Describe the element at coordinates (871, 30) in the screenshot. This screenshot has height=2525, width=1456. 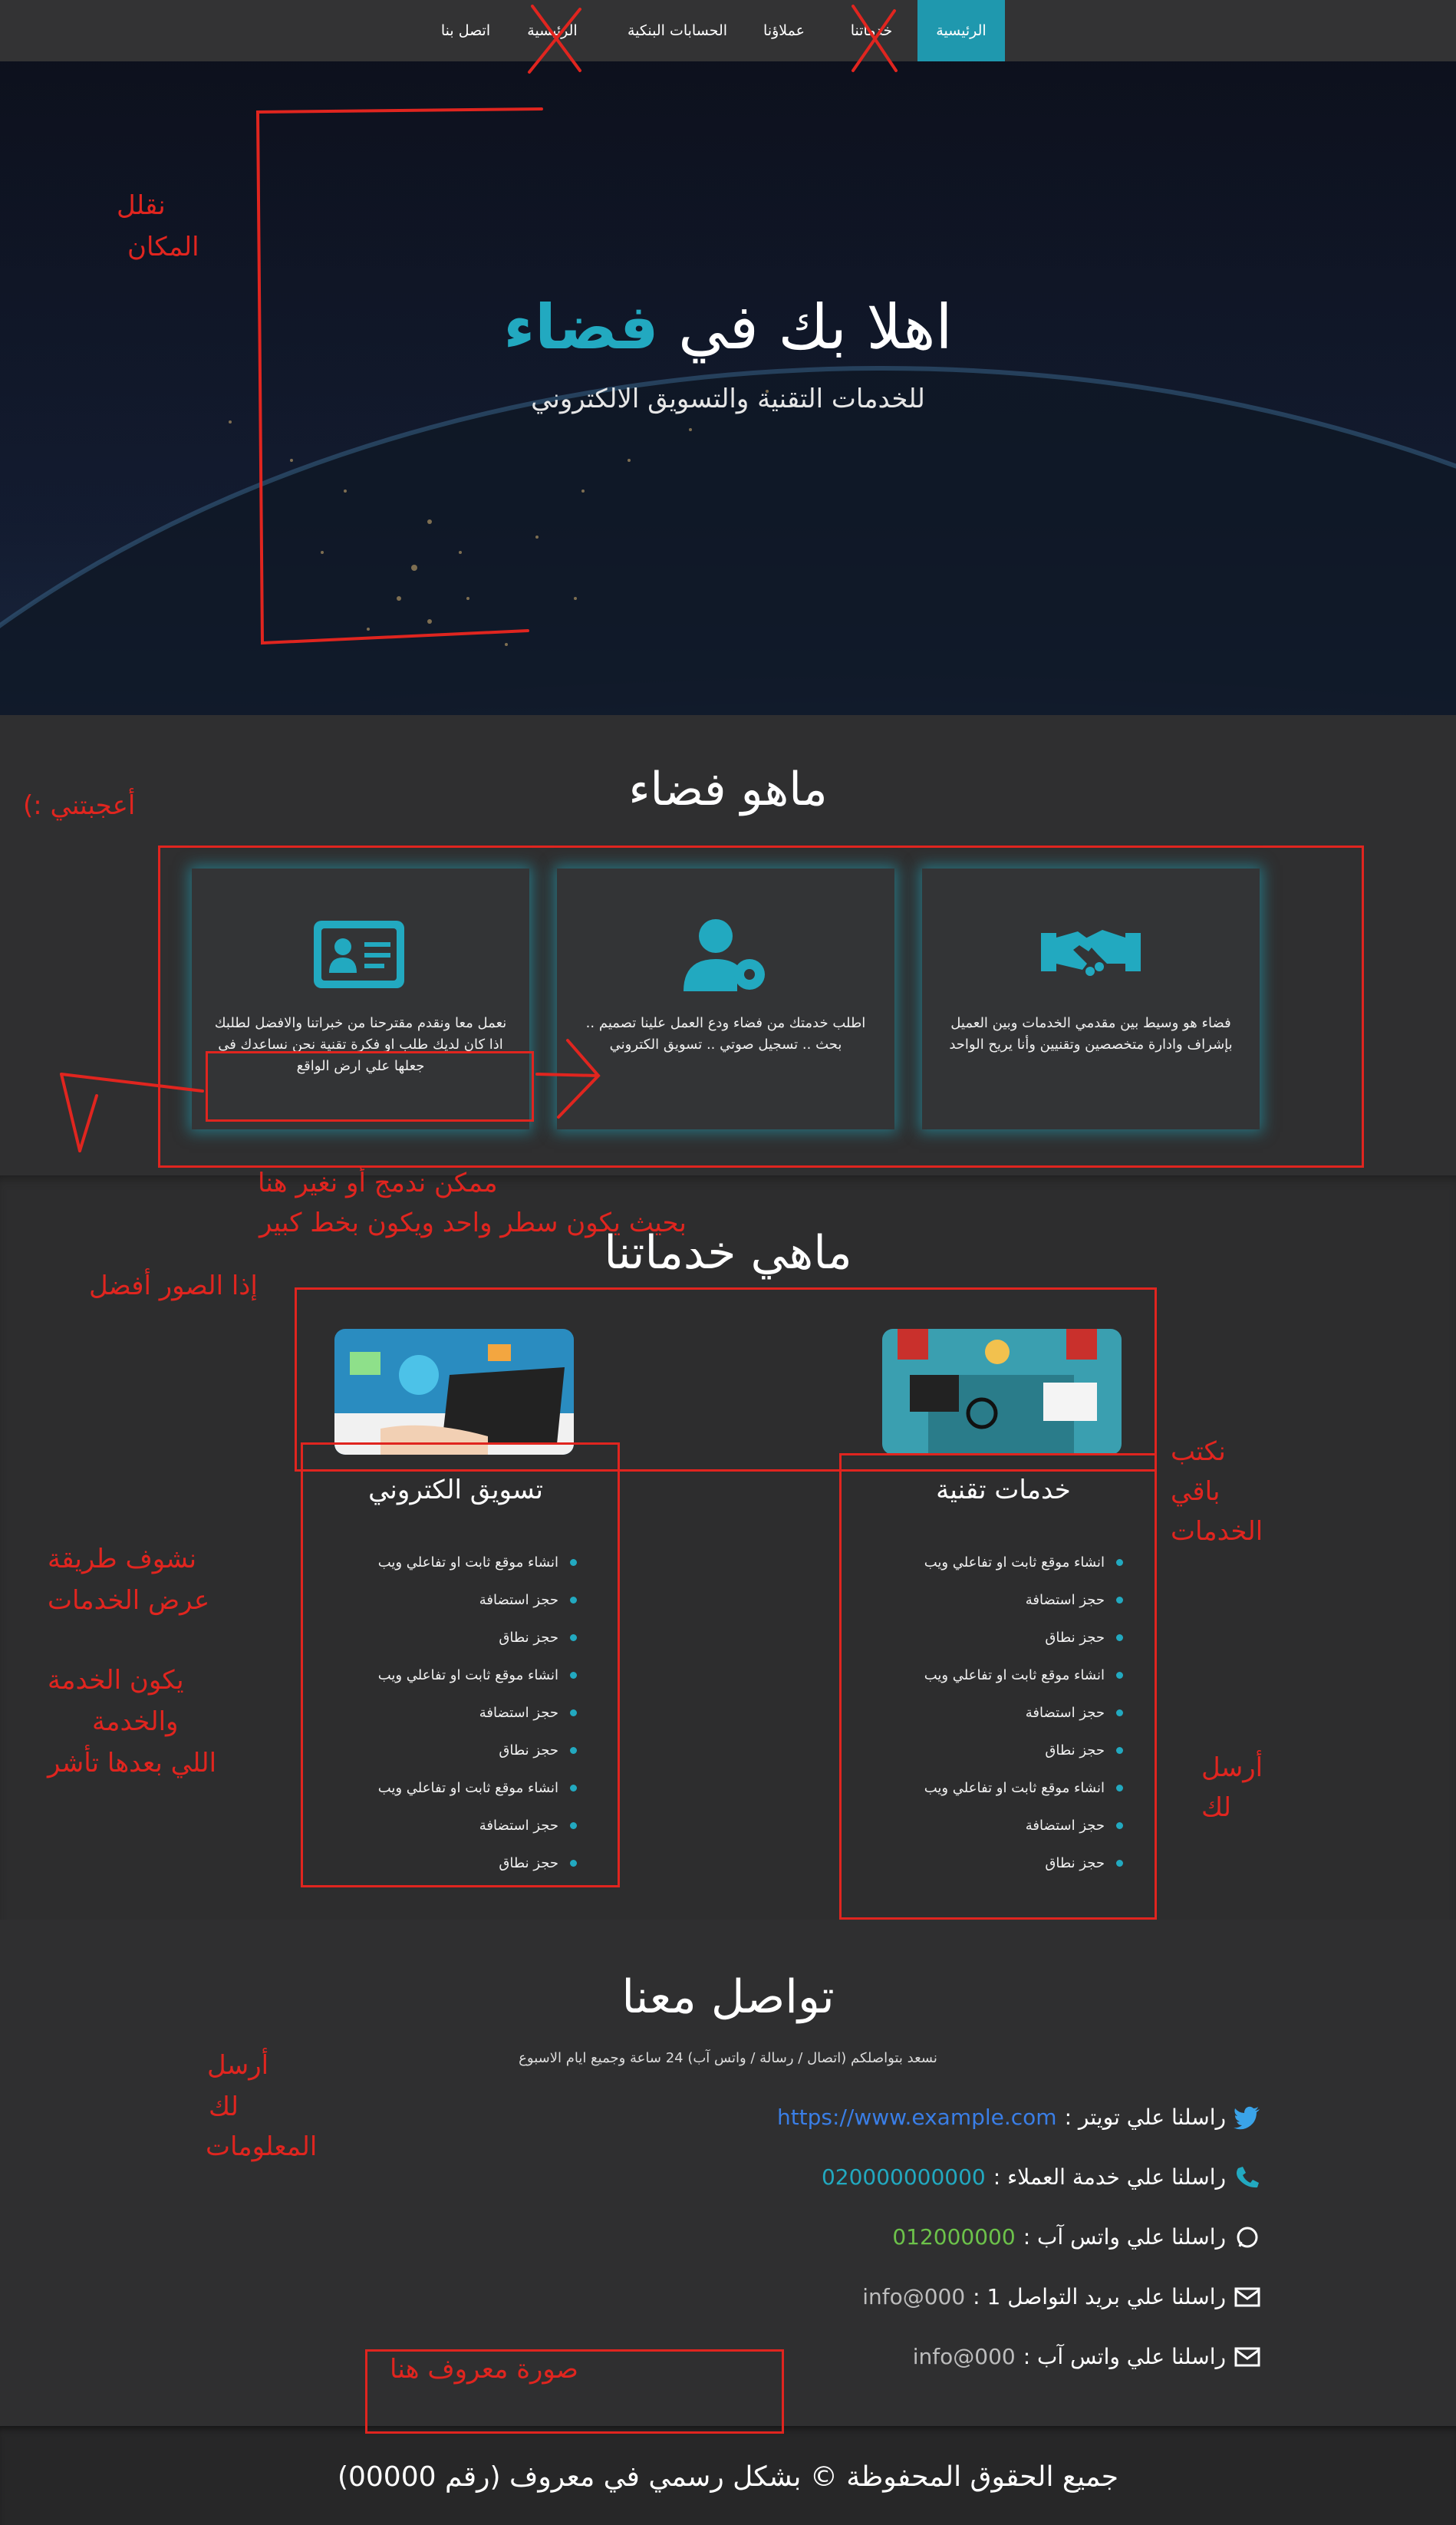
I see `nav-item-services: خدماتنا` at that location.